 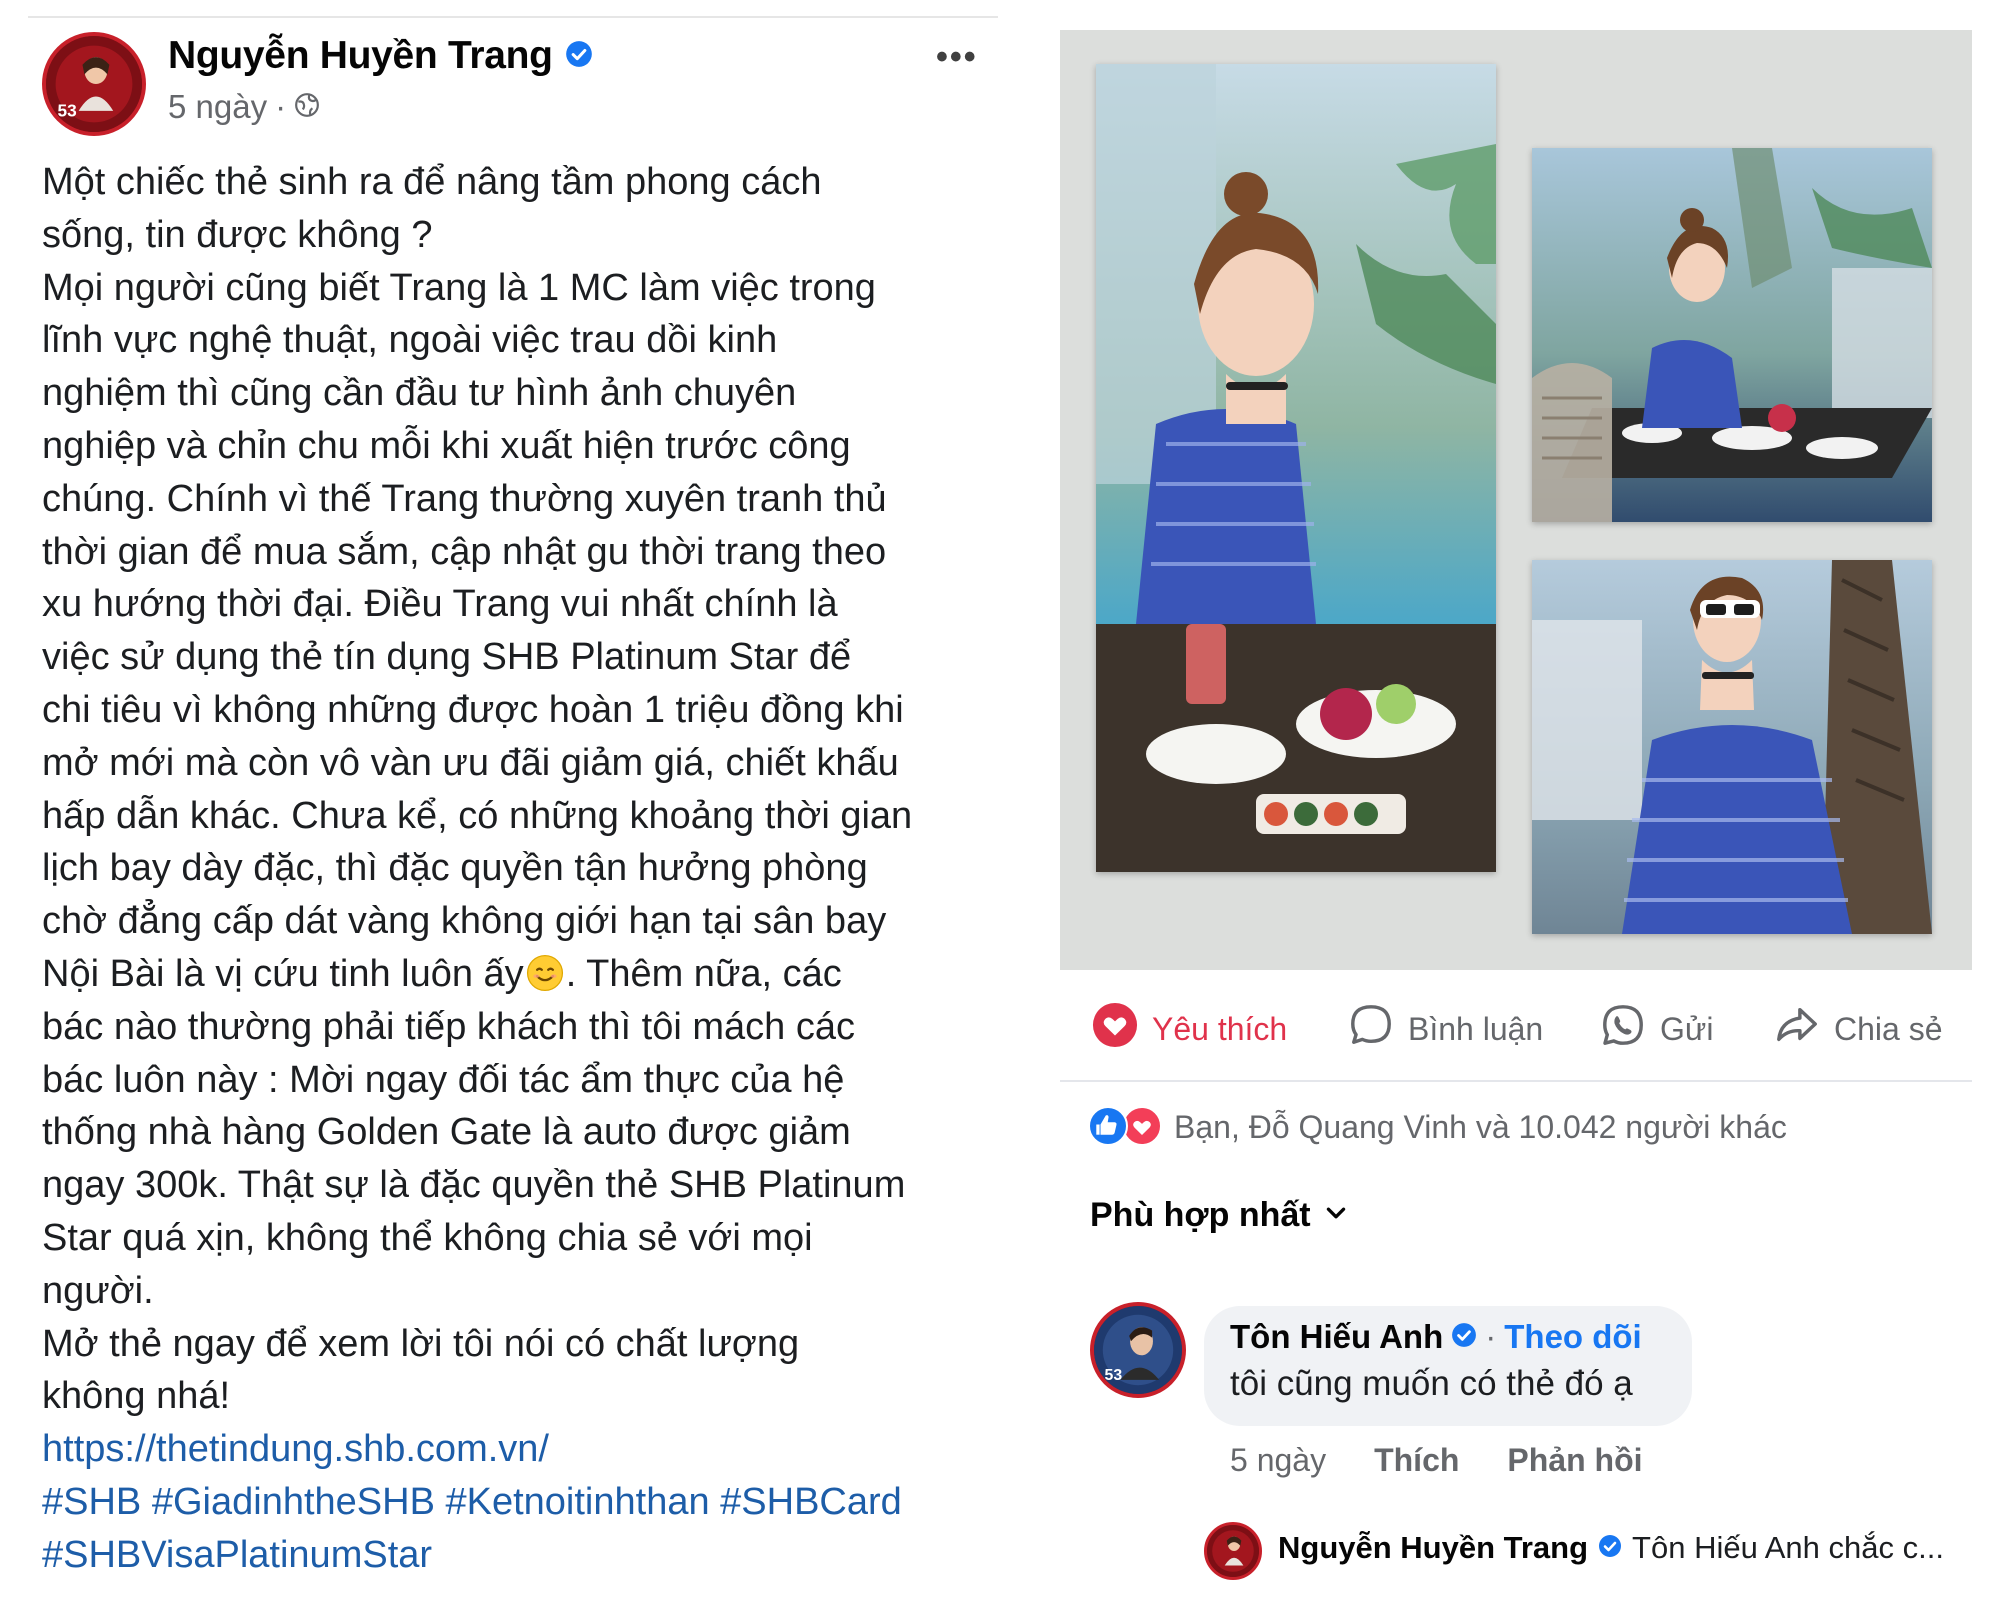 I want to click on author-name: Nguyễn Huyền Trang, so click(x=360, y=56).